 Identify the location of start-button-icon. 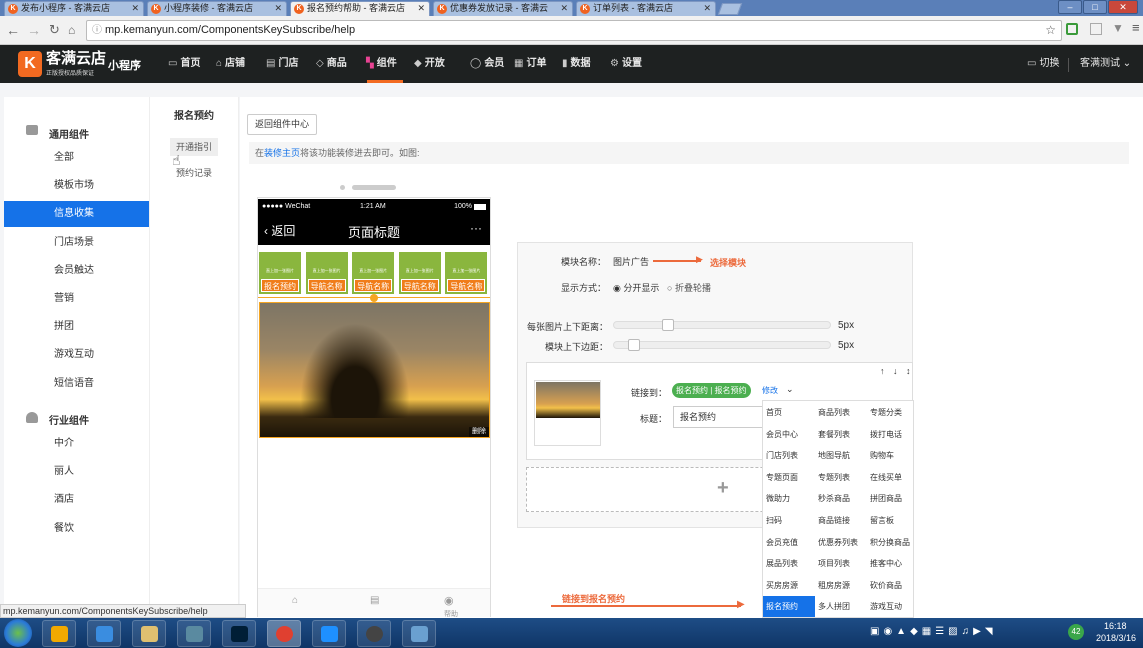
(18, 633).